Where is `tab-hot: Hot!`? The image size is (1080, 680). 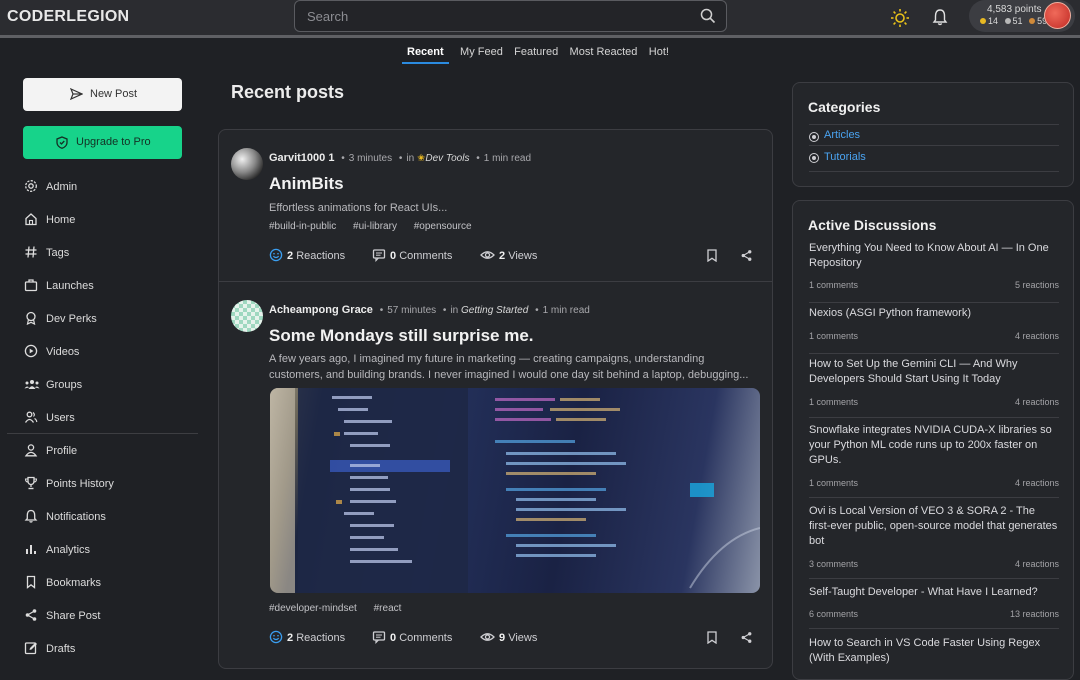
tab-hot: Hot! is located at coordinates (659, 54).